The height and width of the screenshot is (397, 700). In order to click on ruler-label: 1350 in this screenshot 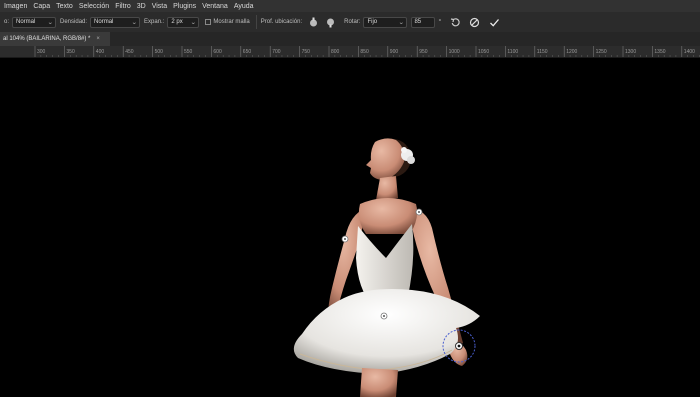, I will do `click(659, 52)`.